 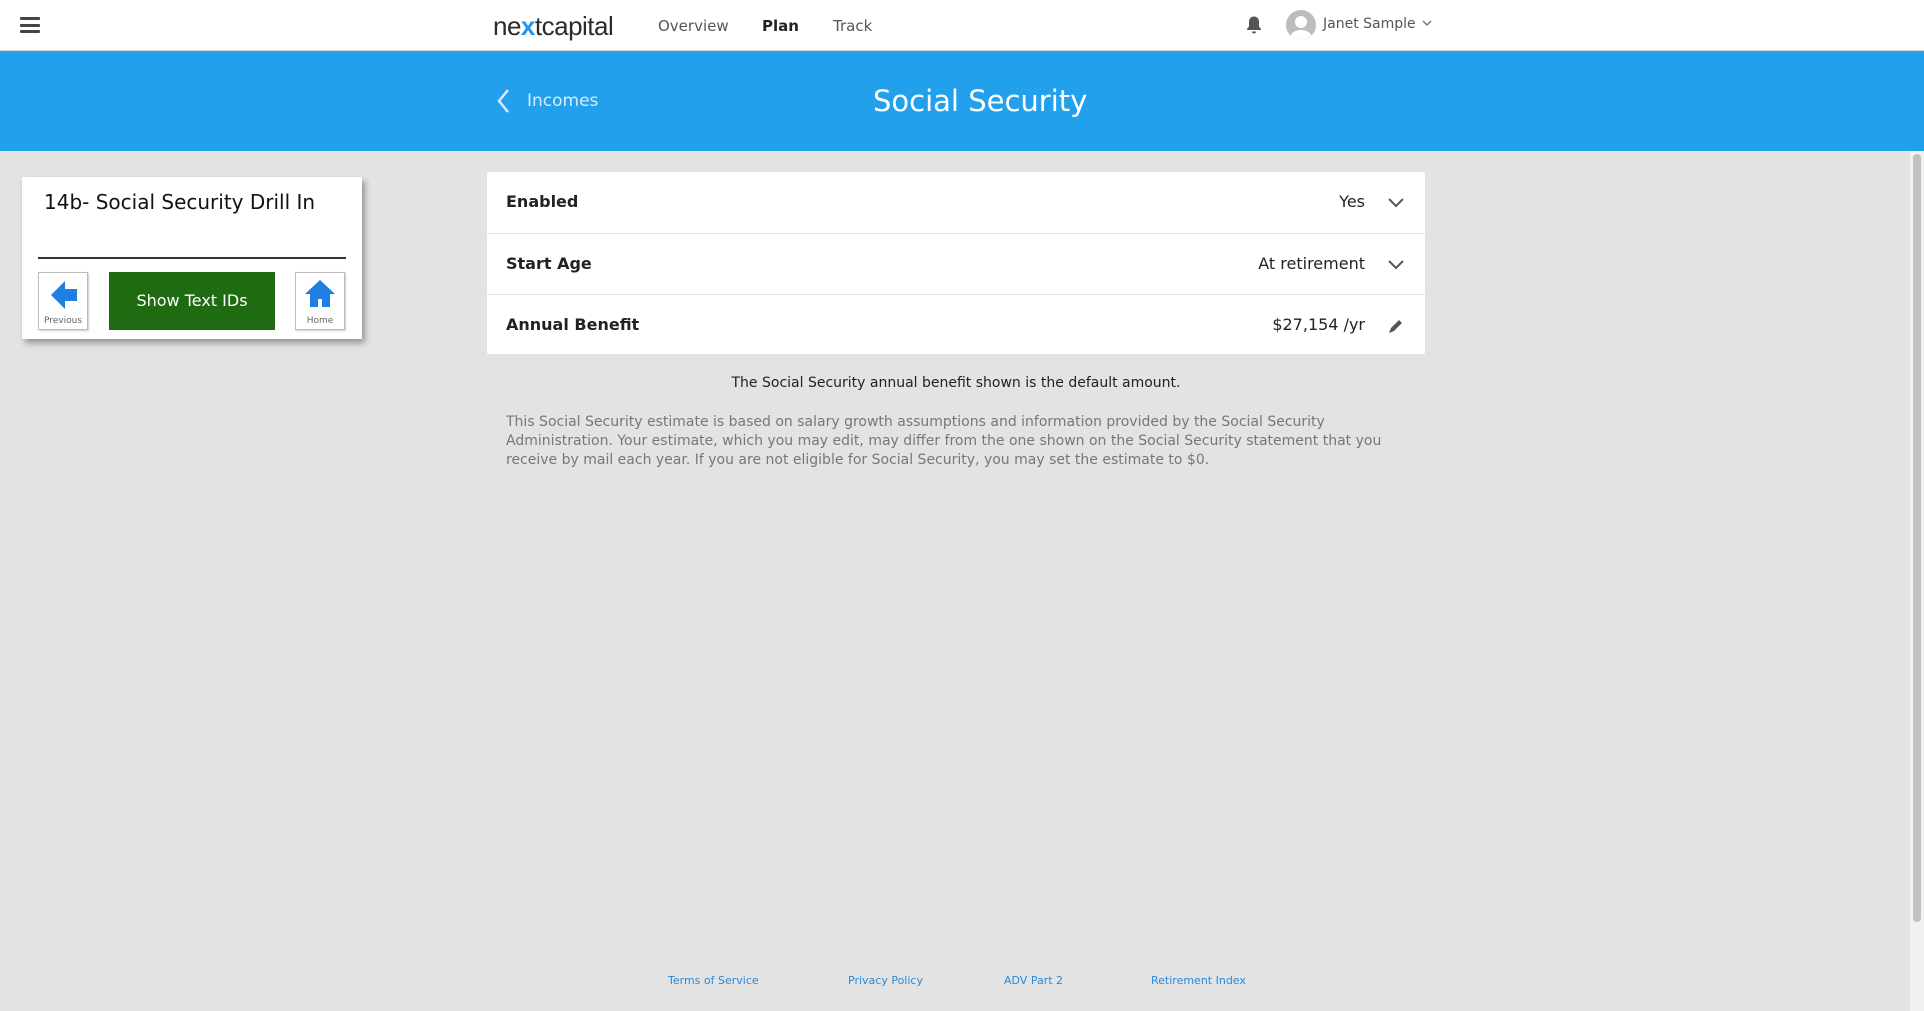 I want to click on nextcapital-logo: nextcapital, so click(x=553, y=26).